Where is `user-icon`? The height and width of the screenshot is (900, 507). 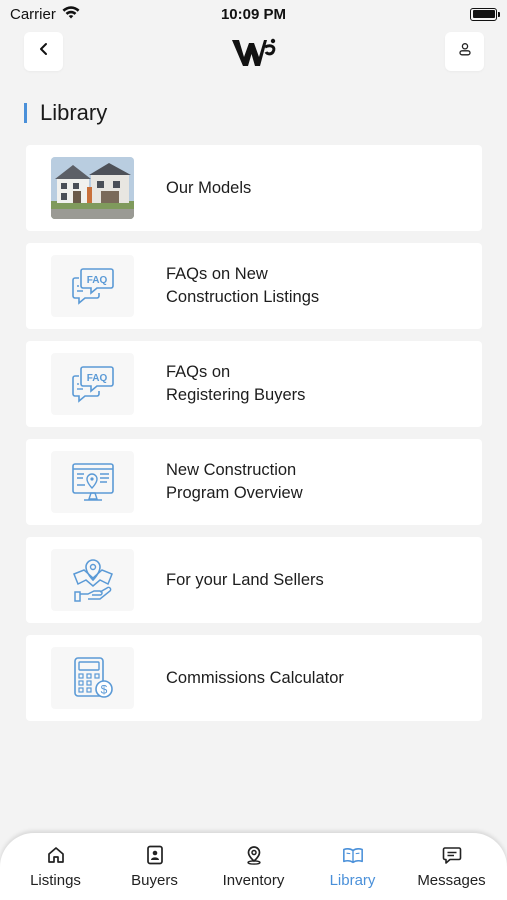 user-icon is located at coordinates (465, 51).